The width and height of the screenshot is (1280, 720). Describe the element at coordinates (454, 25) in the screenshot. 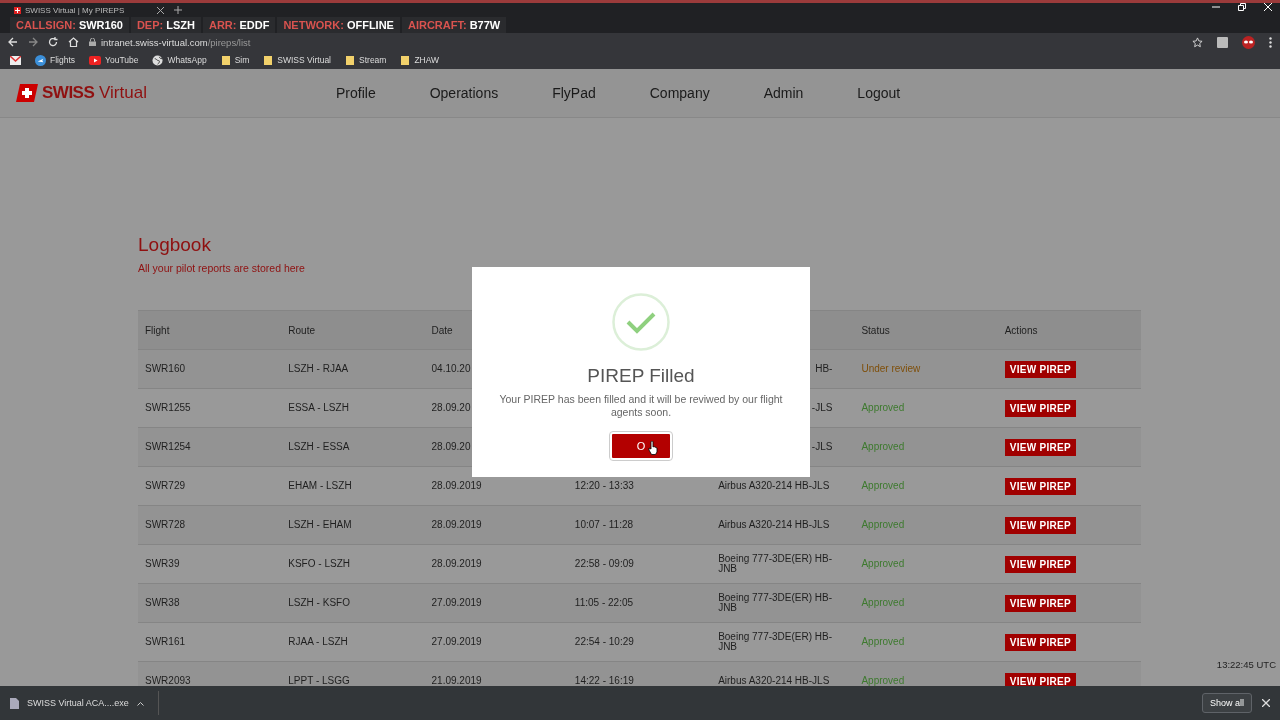

I see `flight-info-chip: AIRCRAFT: B77W` at that location.